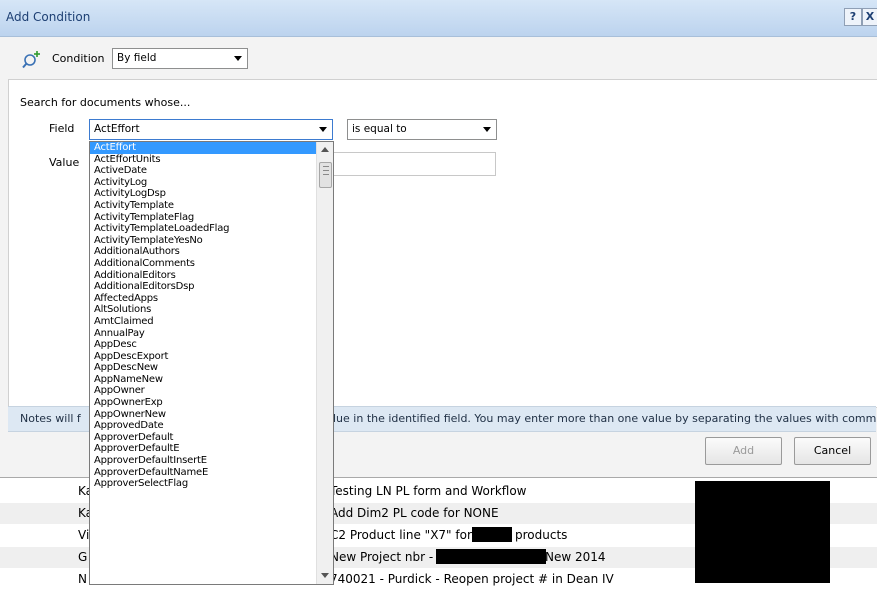 The width and height of the screenshot is (877, 590). What do you see at coordinates (211, 426) in the screenshot?
I see `dropdown-option: ApprovedDate` at bounding box center [211, 426].